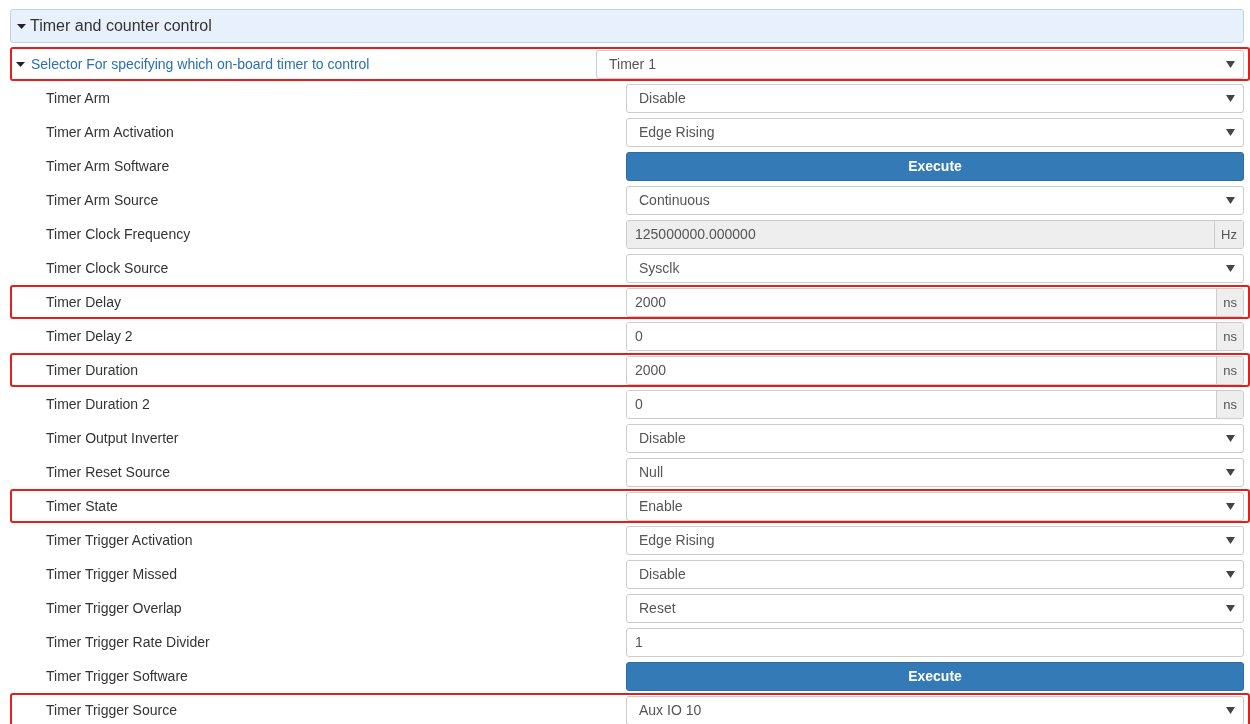 The image size is (1250, 724). I want to click on field-label: Timer Arm, so click(78, 98).